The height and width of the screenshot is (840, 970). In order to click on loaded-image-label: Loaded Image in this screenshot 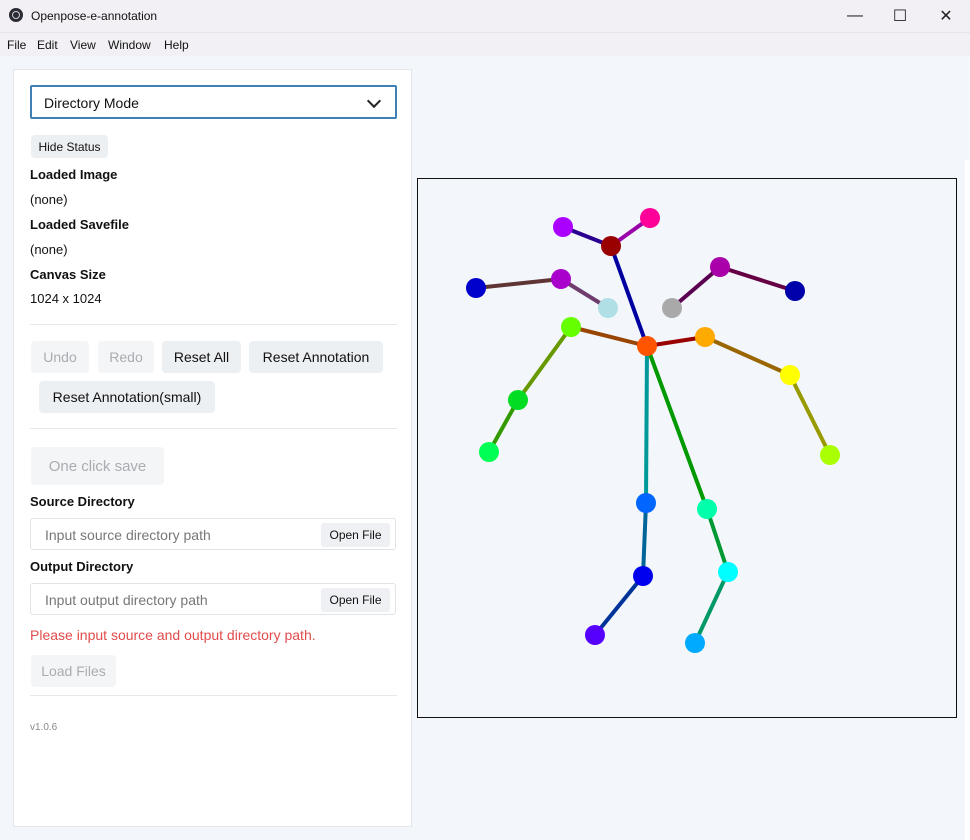, I will do `click(74, 174)`.